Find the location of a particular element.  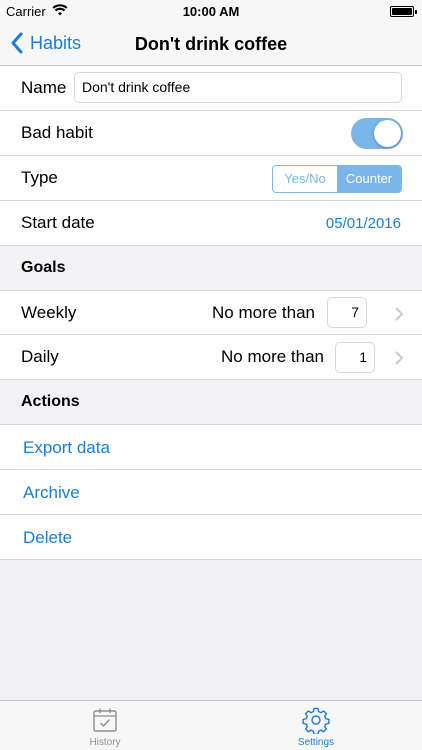

type-option-yes-no: Yes/No is located at coordinates (305, 179).